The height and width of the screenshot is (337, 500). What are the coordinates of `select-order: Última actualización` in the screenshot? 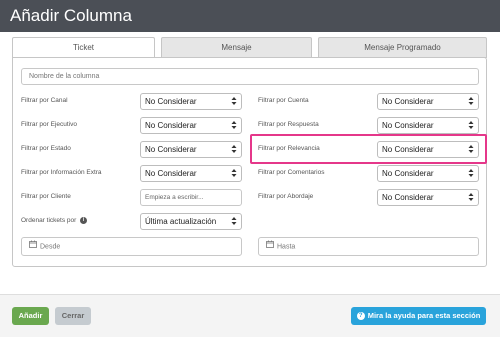 It's located at (191, 221).